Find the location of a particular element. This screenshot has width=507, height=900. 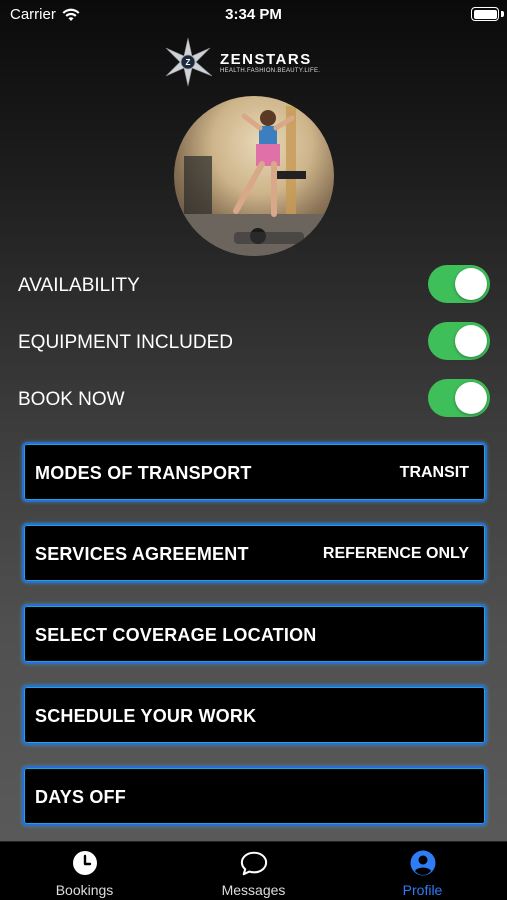

tab-profile: Profile is located at coordinates (422, 871).